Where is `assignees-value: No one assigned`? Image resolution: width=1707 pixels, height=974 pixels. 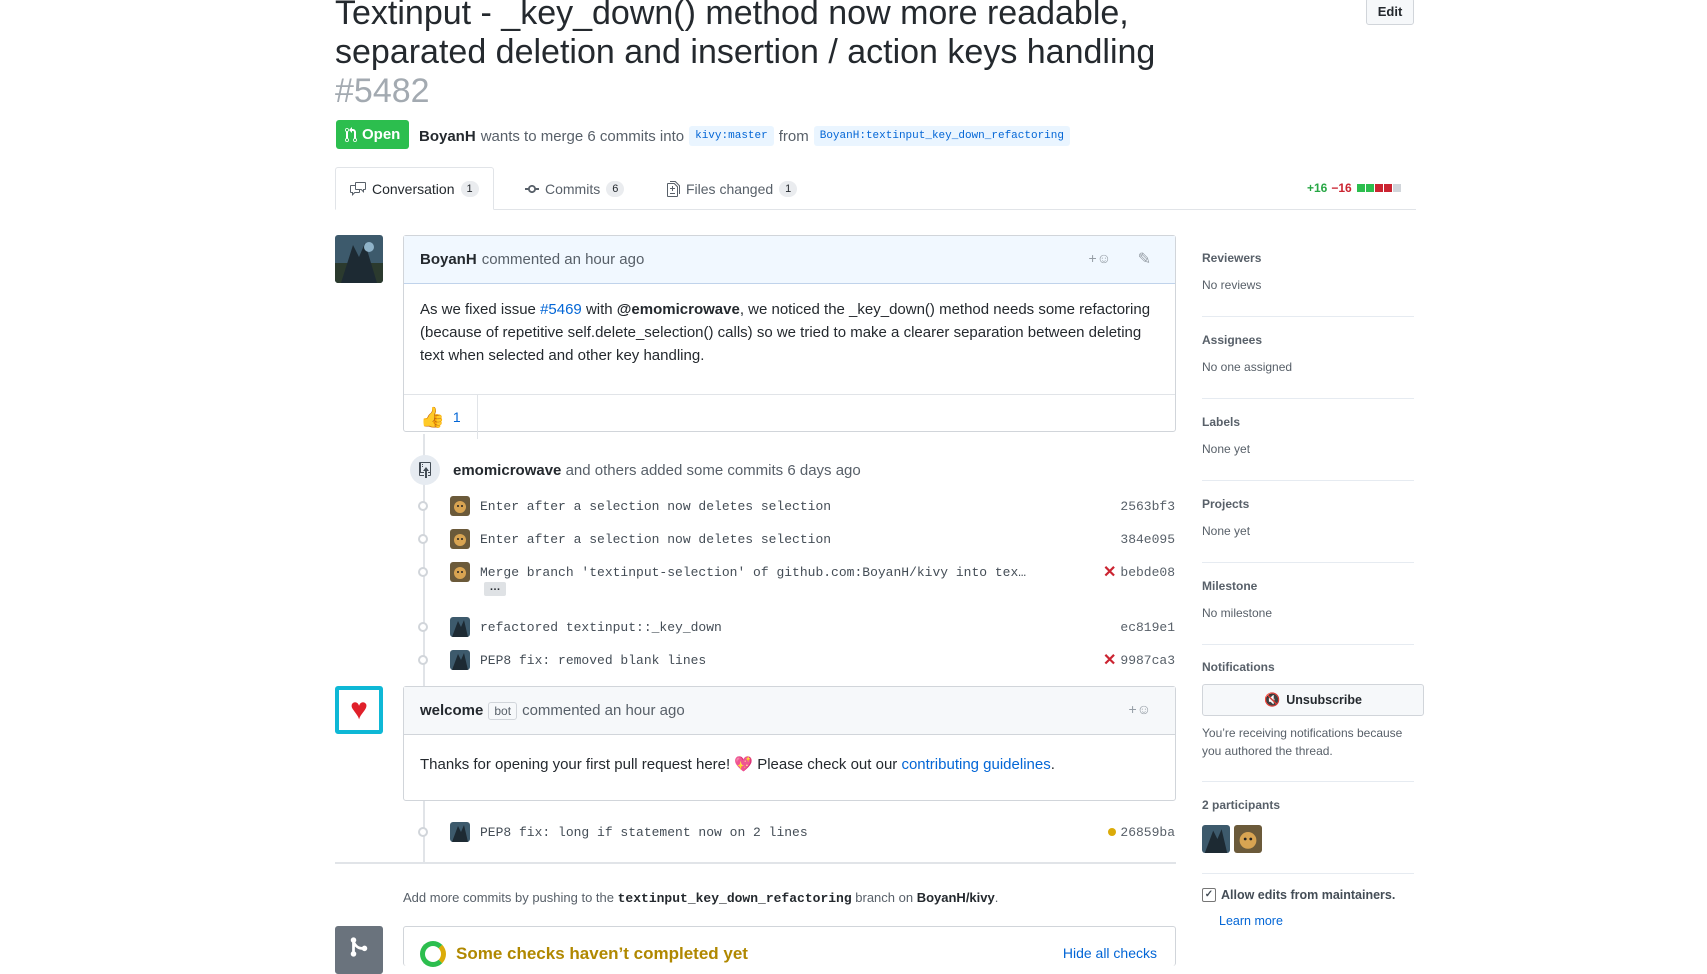 assignees-value: No one assigned is located at coordinates (1247, 367).